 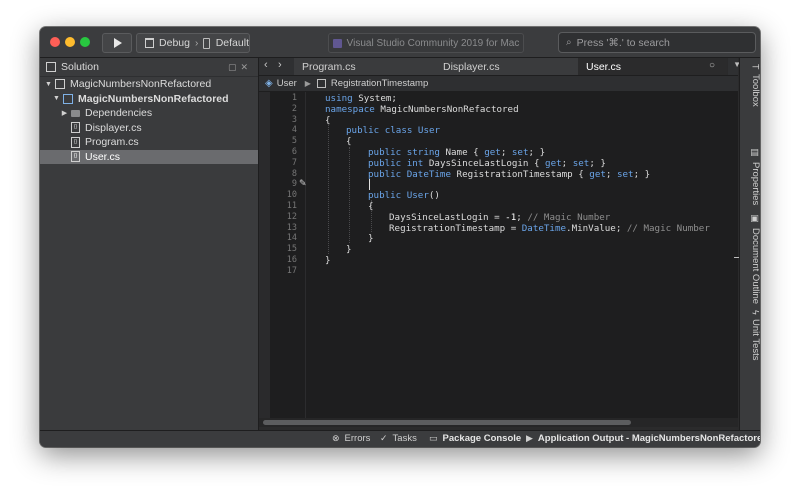 I want to click on app-title: Visual Studio Community 2019 for Mac, so click(x=433, y=43).